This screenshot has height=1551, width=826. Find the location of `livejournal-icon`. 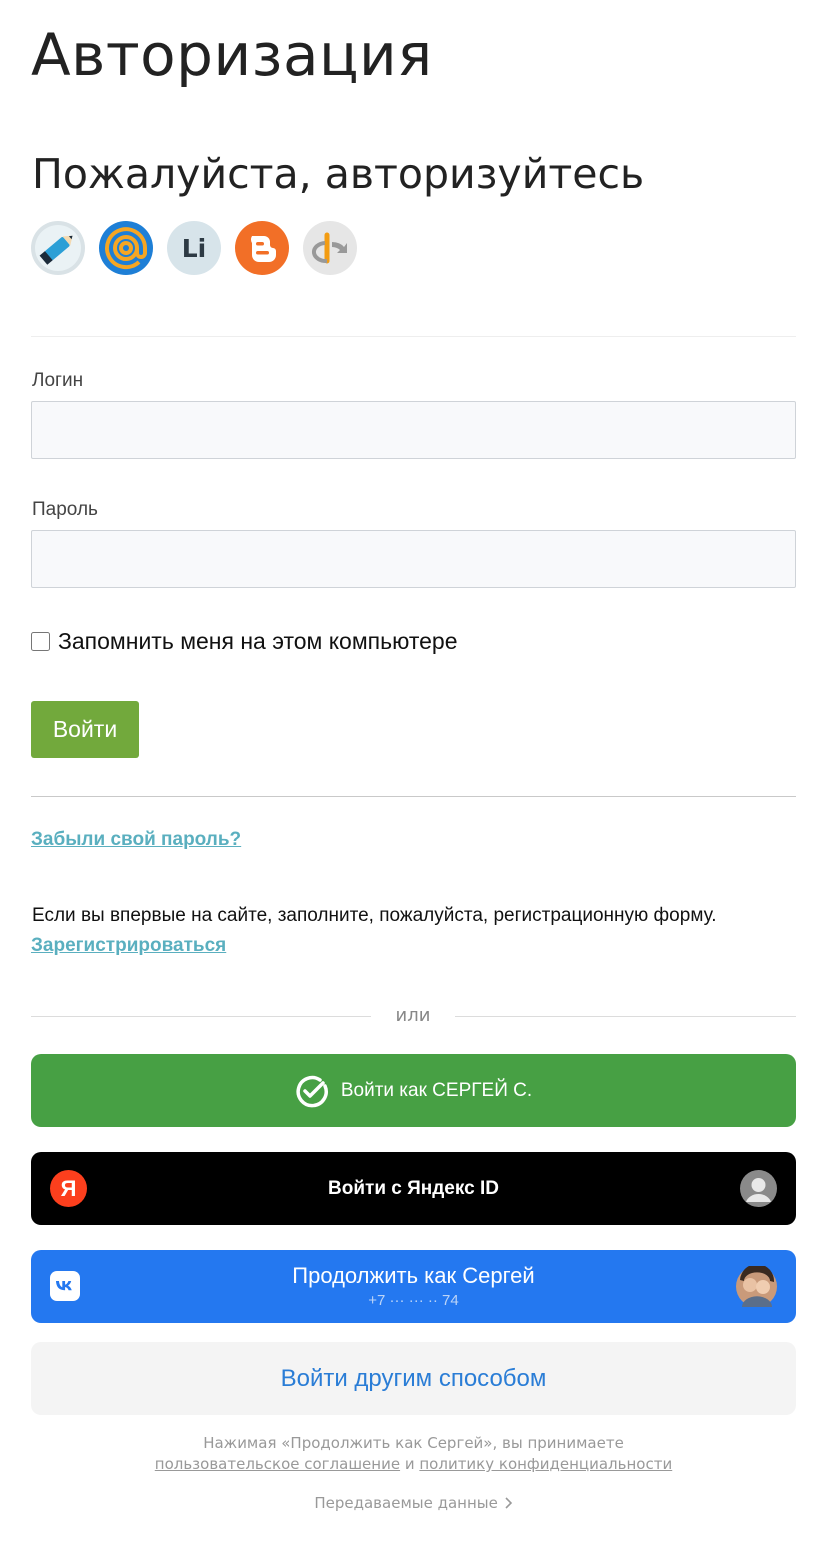

livejournal-icon is located at coordinates (58, 248).